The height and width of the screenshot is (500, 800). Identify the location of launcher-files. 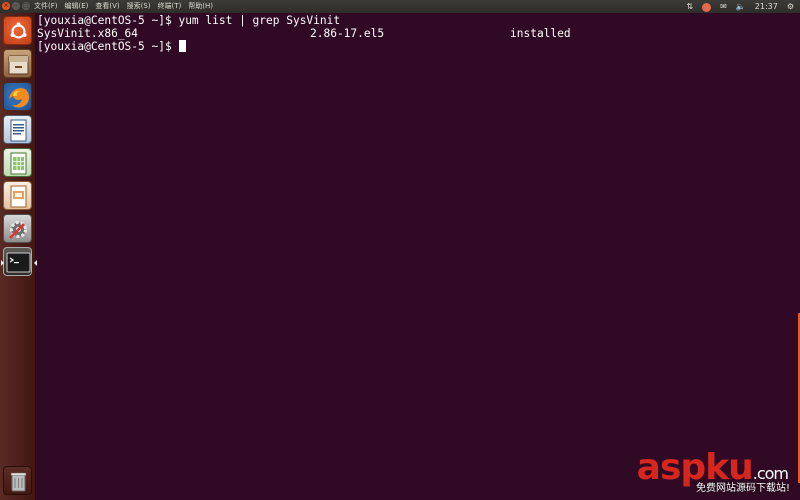
(17, 63).